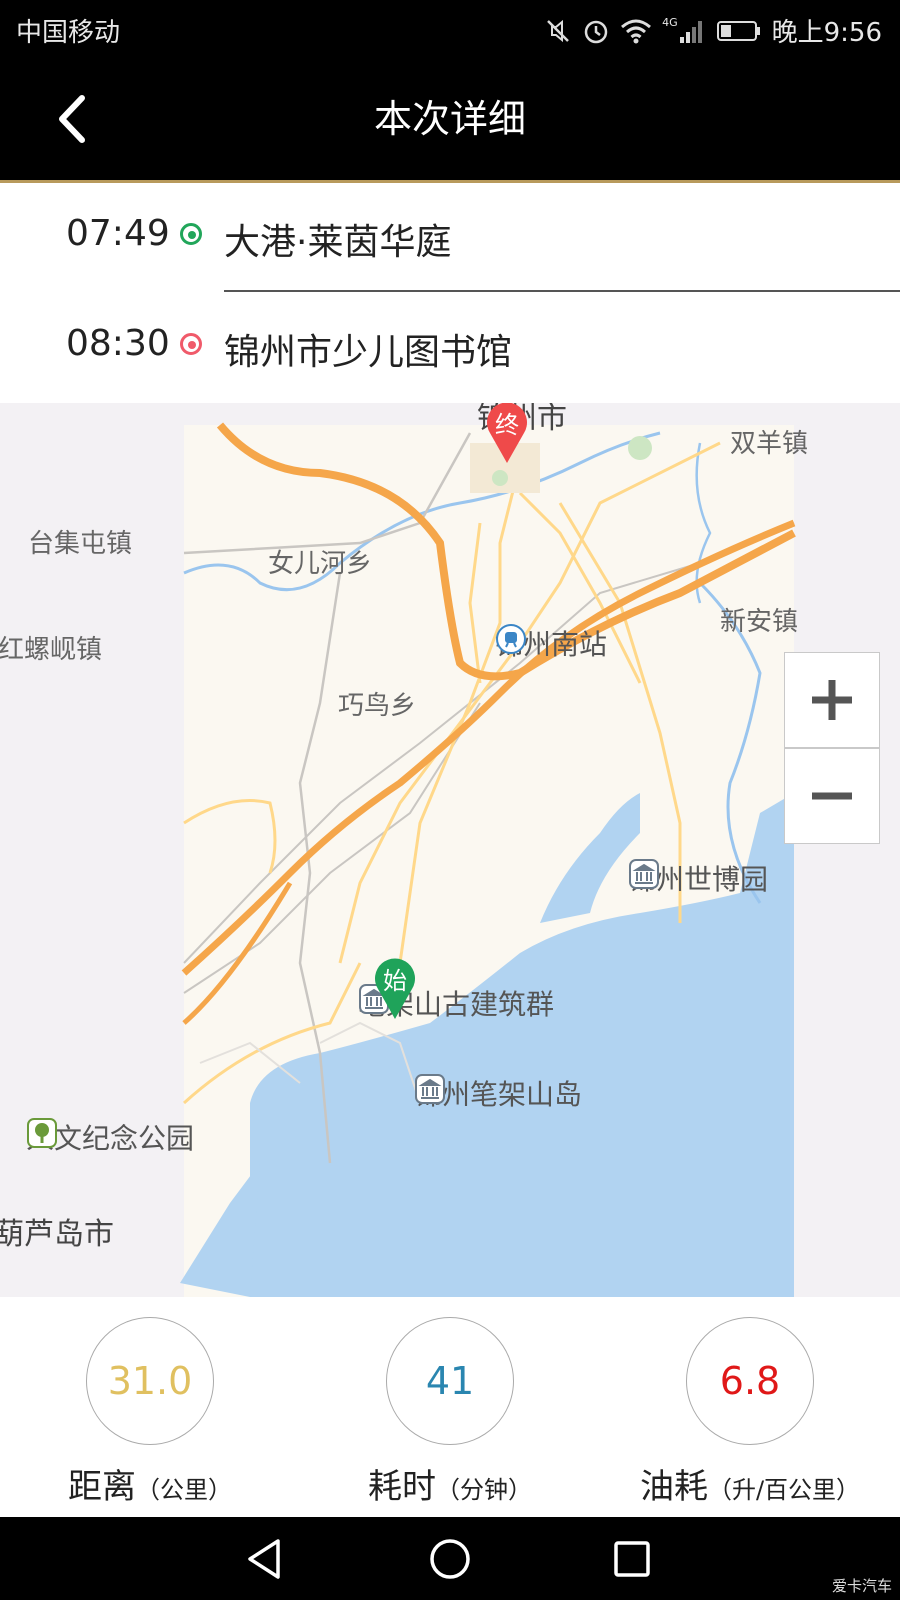 The width and height of the screenshot is (900, 1600). Describe the element at coordinates (713, 30) in the screenshot. I see `status-icons: 4G 晚上9:56` at that location.